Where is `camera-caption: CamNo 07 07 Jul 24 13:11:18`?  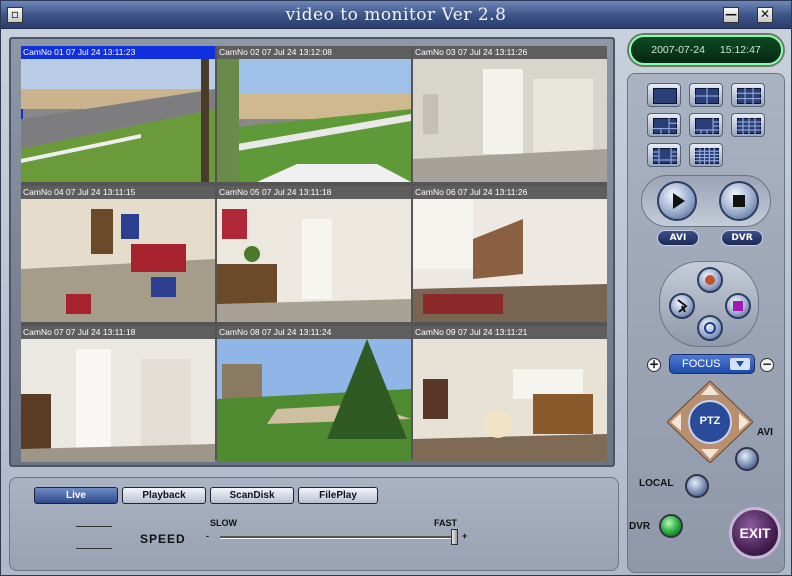 camera-caption: CamNo 07 07 Jul 24 13:11:18 is located at coordinates (118, 332).